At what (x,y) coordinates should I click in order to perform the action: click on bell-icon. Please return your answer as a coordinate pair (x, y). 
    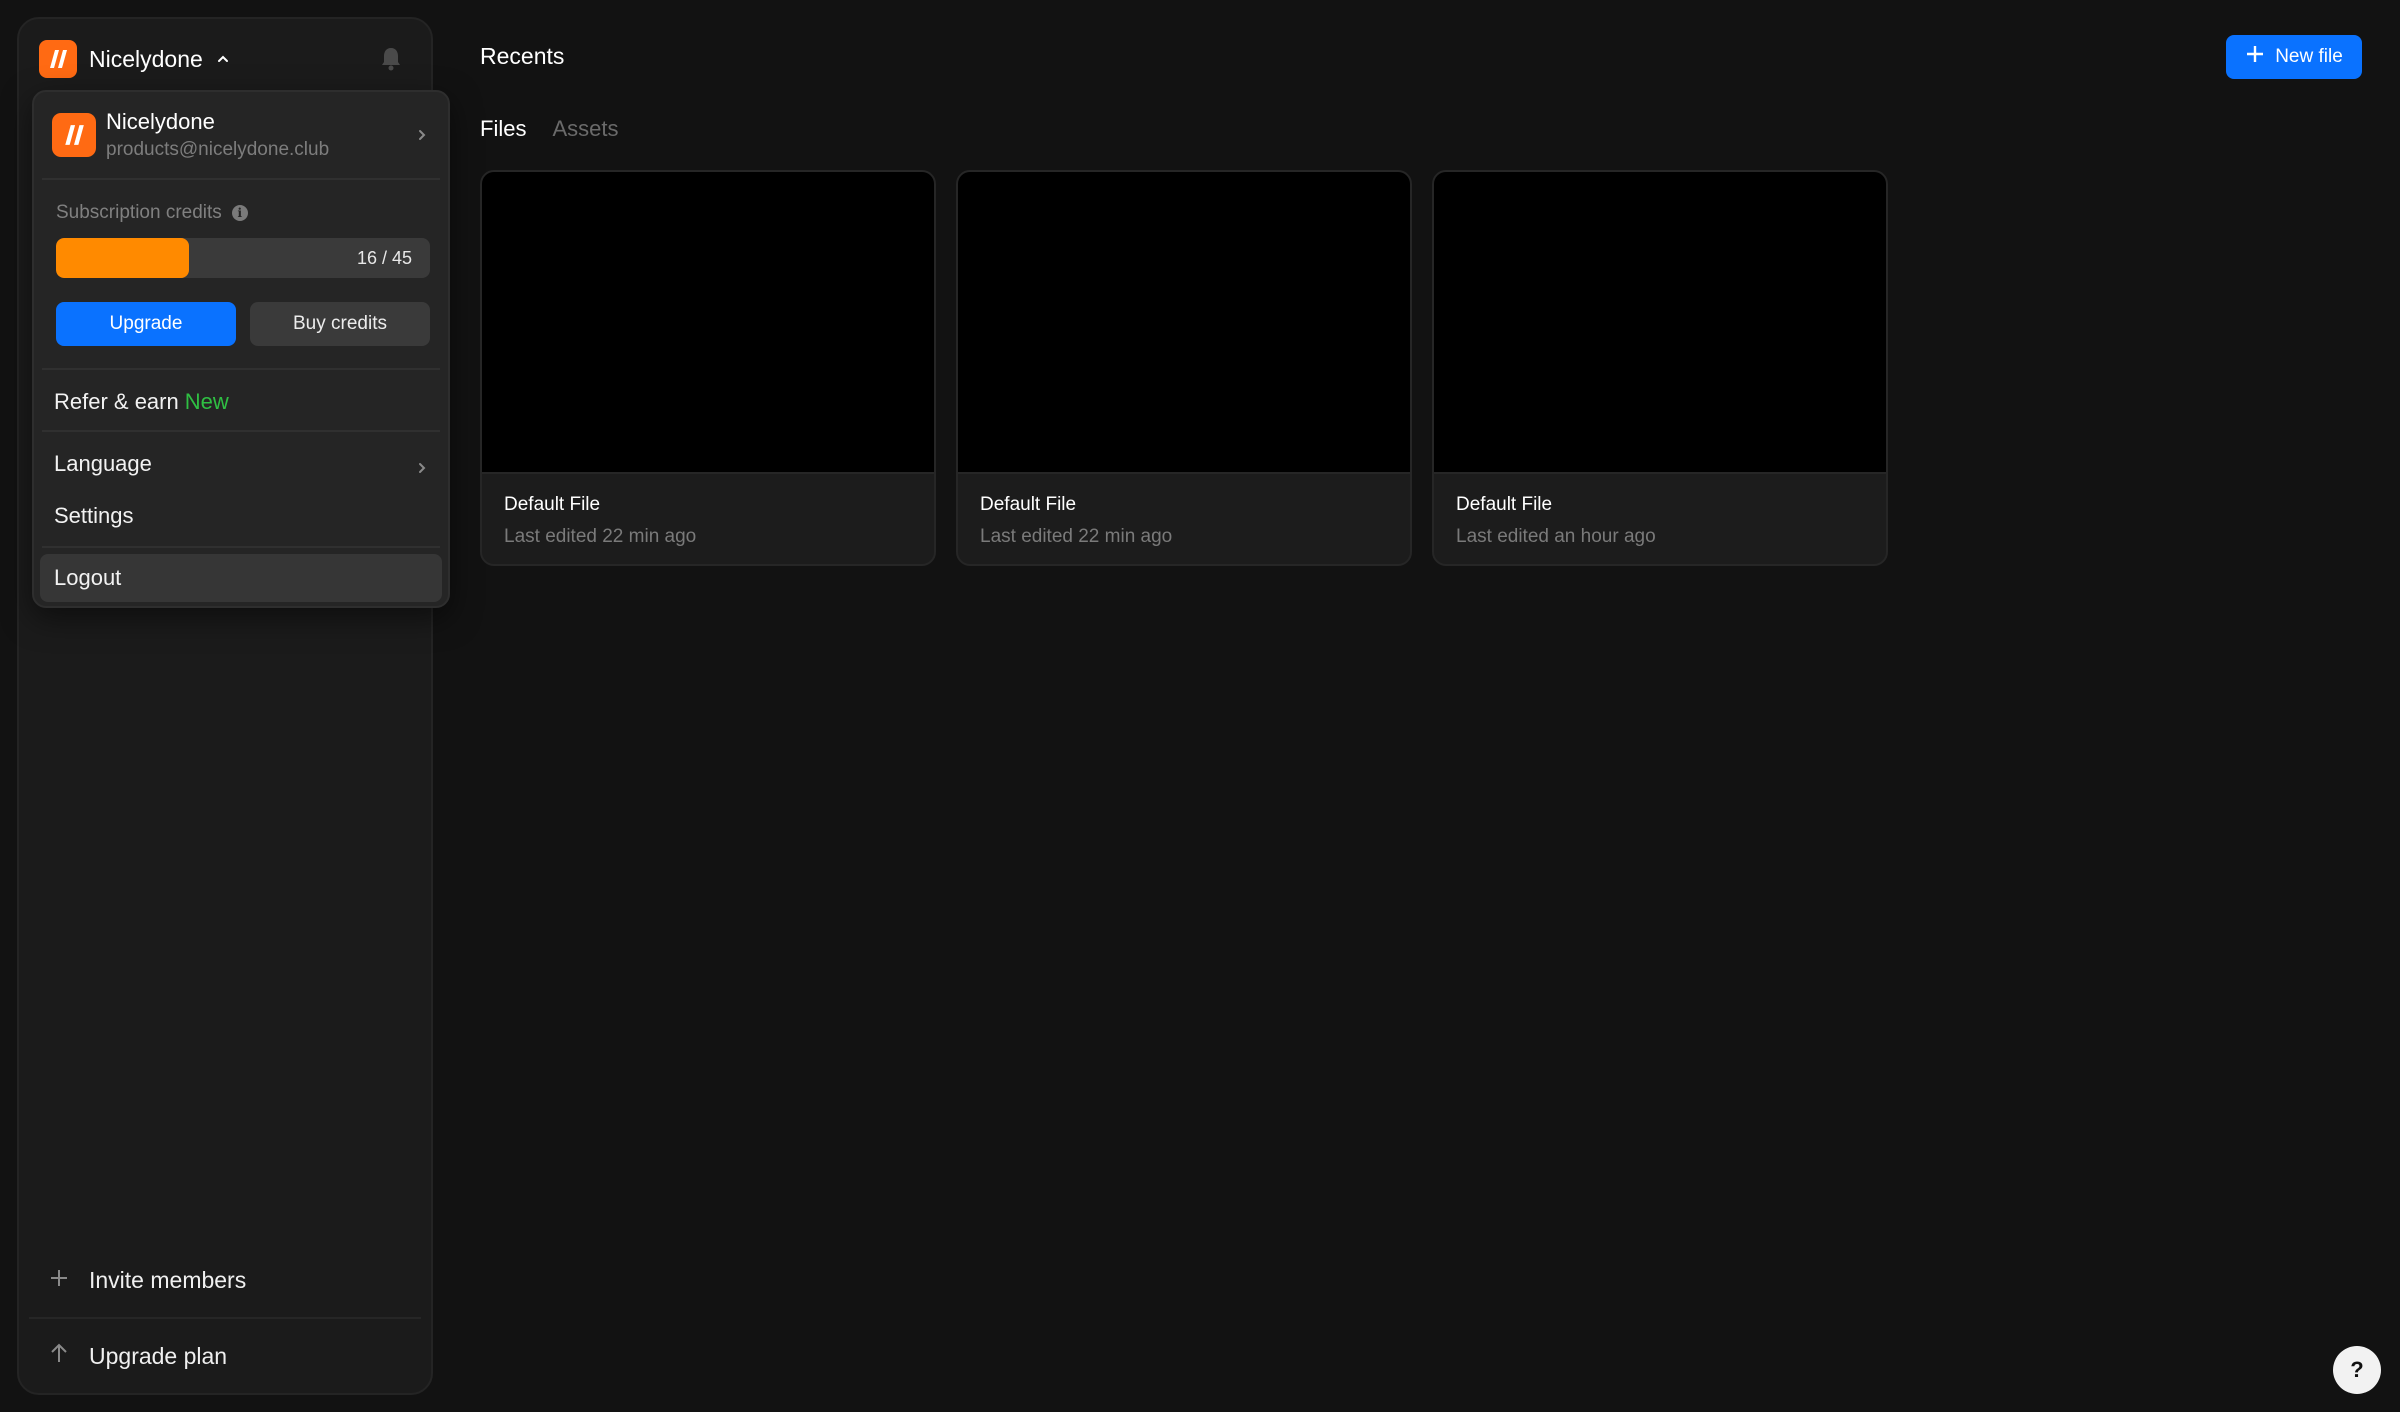
    Looking at the image, I should click on (391, 59).